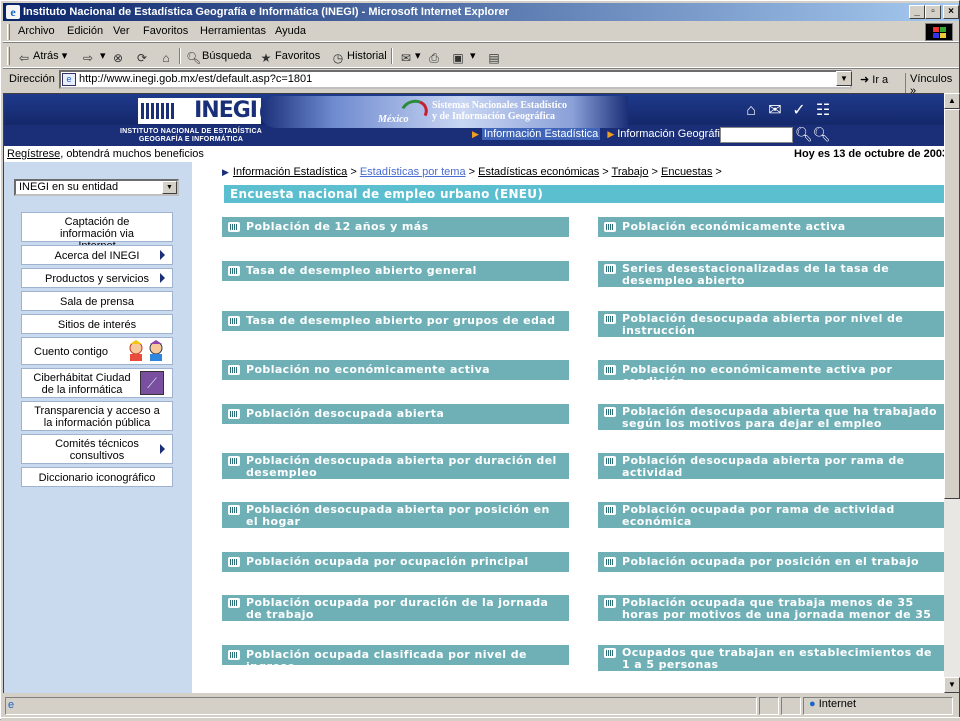 Image resolution: width=960 pixels, height=721 pixels. I want to click on breadcrumb-trabajo: Trabajo, so click(630, 172).